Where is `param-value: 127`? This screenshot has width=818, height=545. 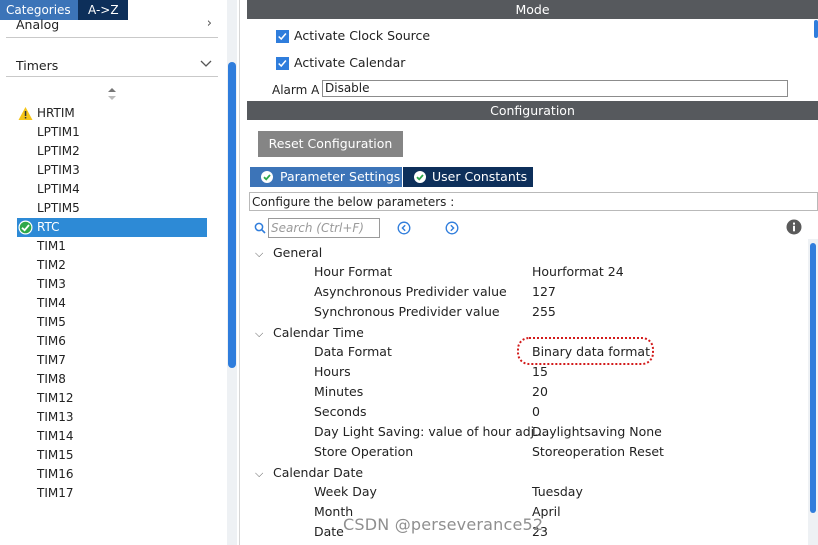 param-value: 127 is located at coordinates (544, 291).